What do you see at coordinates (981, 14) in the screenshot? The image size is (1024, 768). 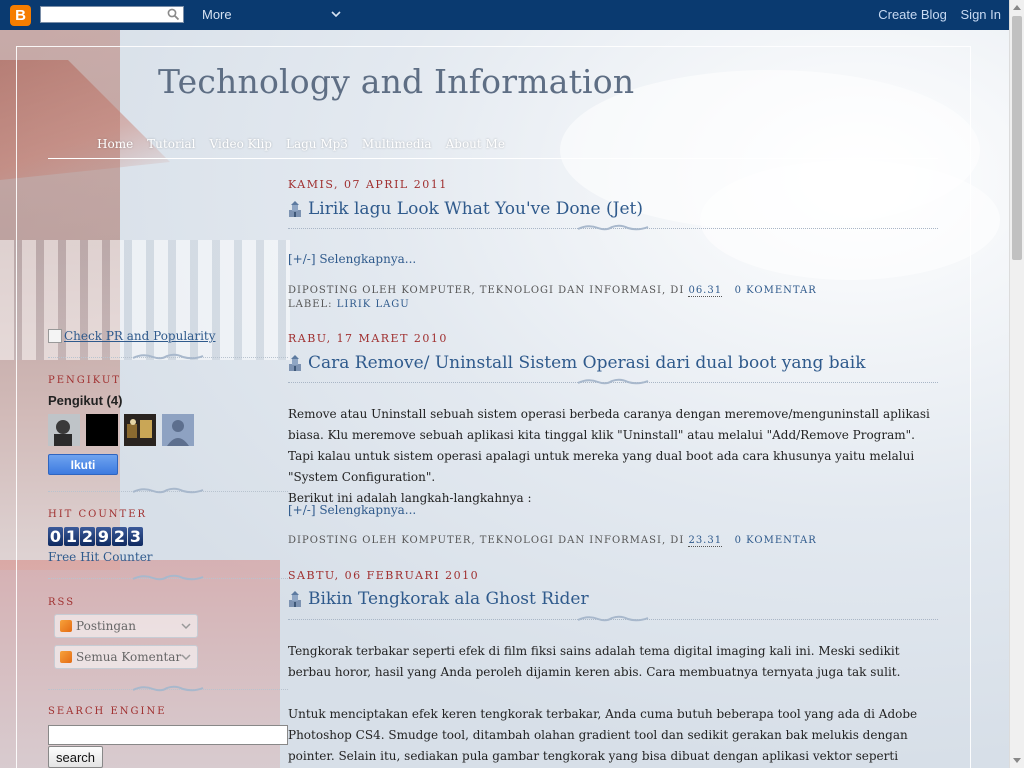 I see `sign-in-link: Sign In` at bounding box center [981, 14].